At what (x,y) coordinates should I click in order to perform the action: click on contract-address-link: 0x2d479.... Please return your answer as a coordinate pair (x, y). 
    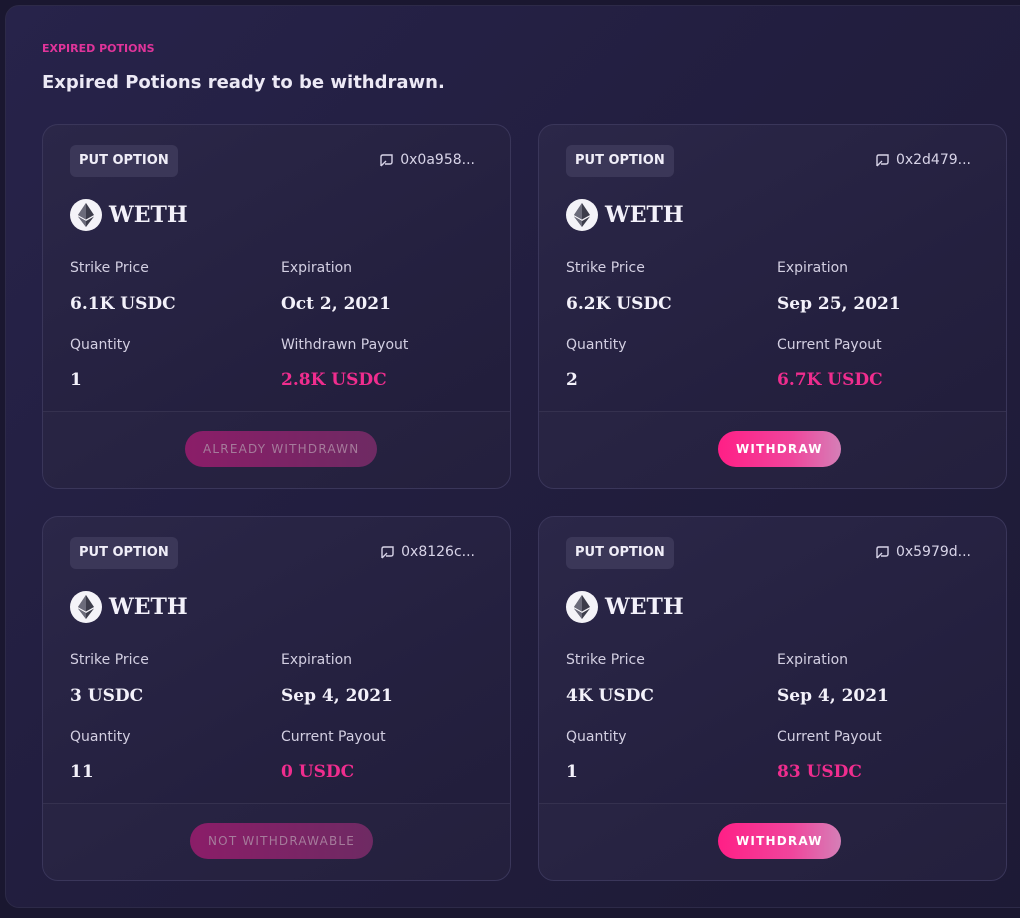
    Looking at the image, I should click on (923, 160).